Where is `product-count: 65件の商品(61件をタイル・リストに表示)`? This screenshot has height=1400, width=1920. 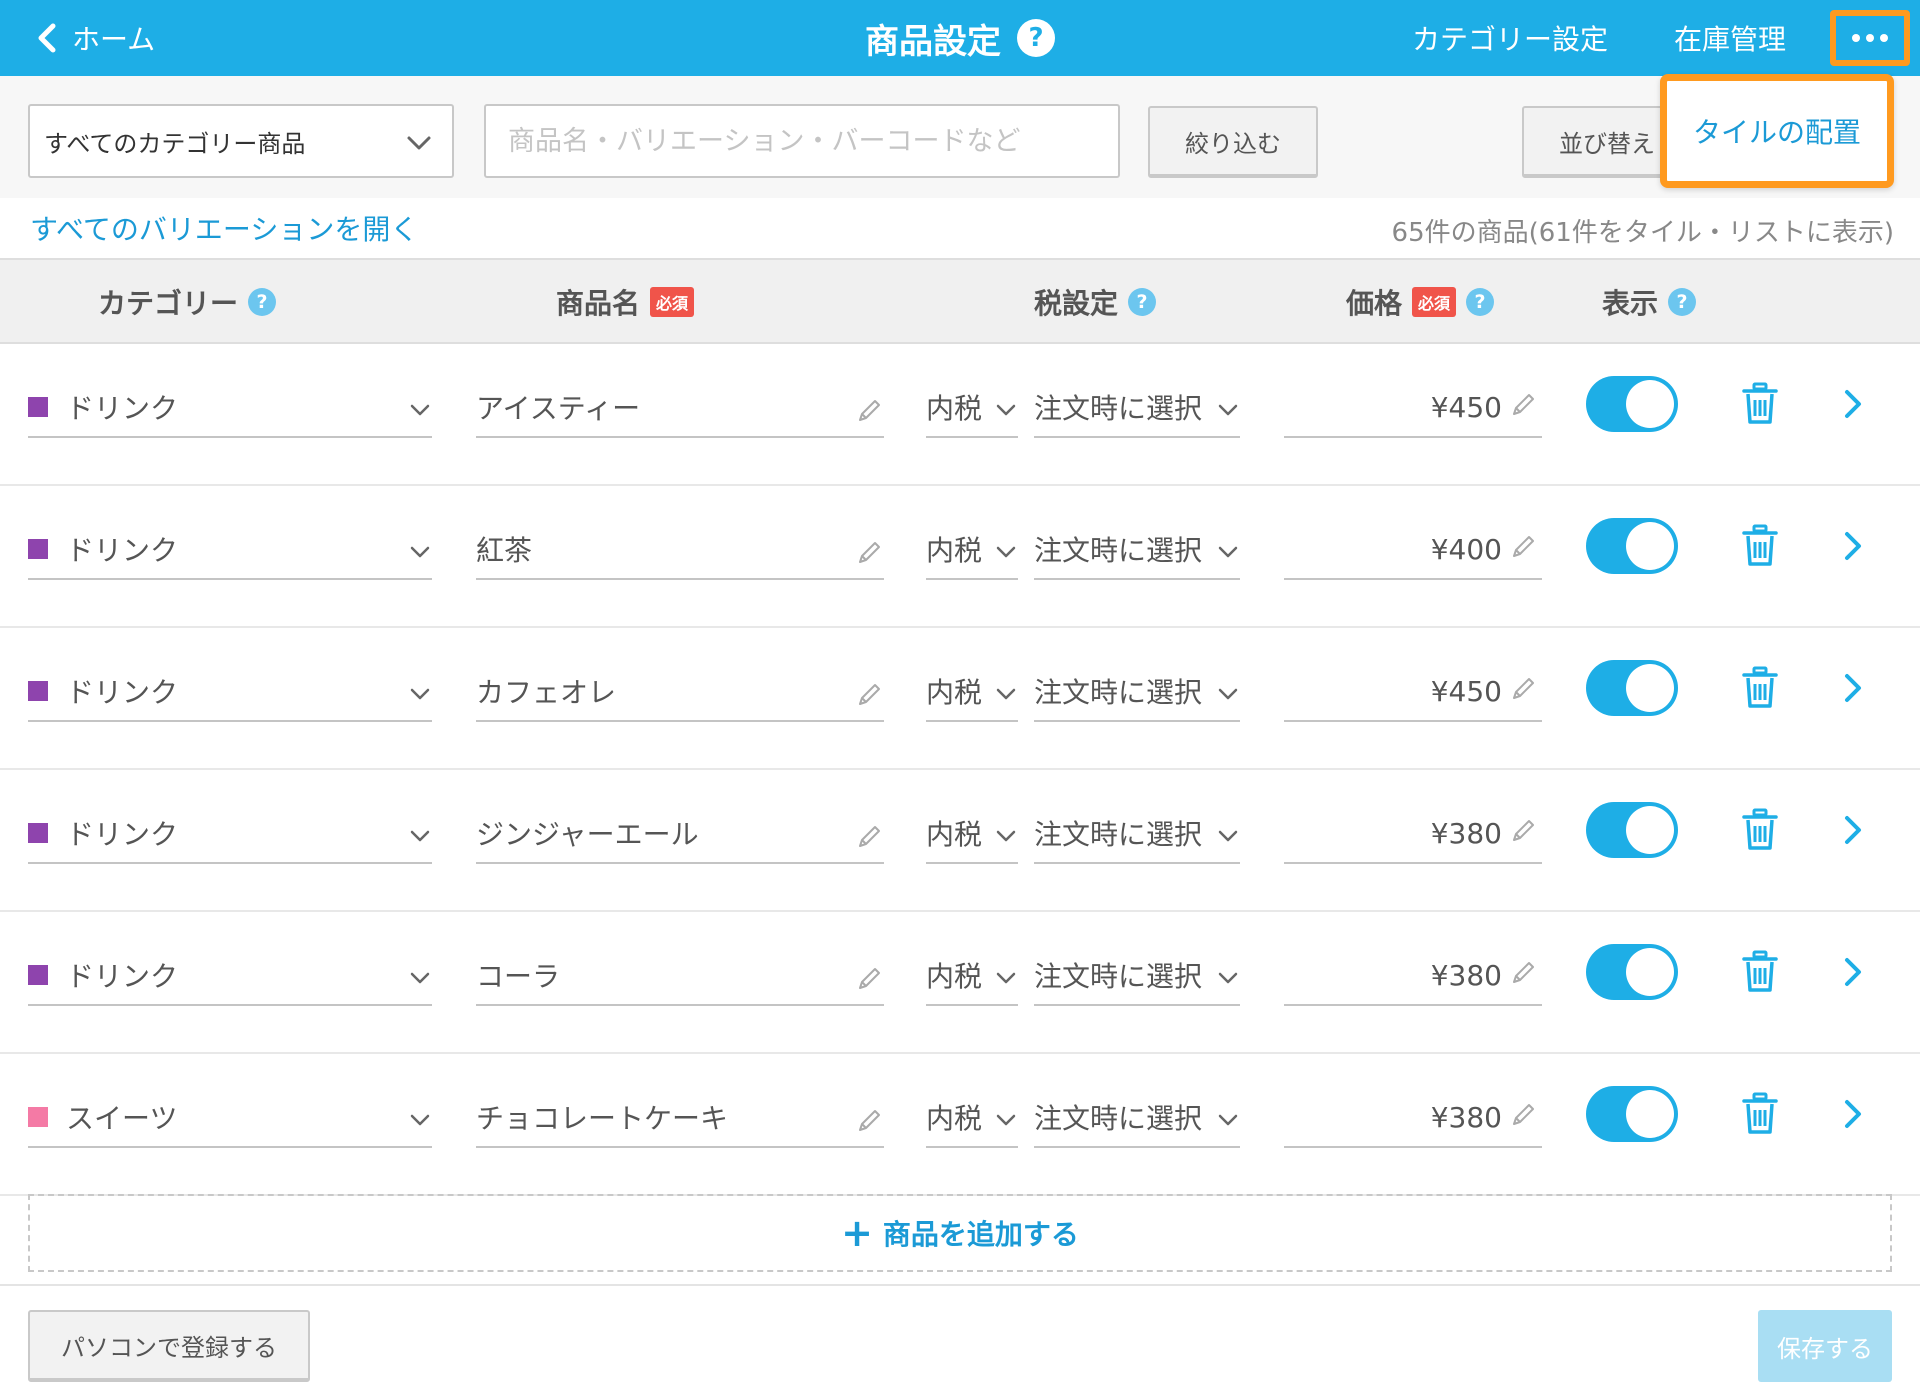
product-count: 65件の商品(61件をタイル・リストに表示) is located at coordinates (1642, 233).